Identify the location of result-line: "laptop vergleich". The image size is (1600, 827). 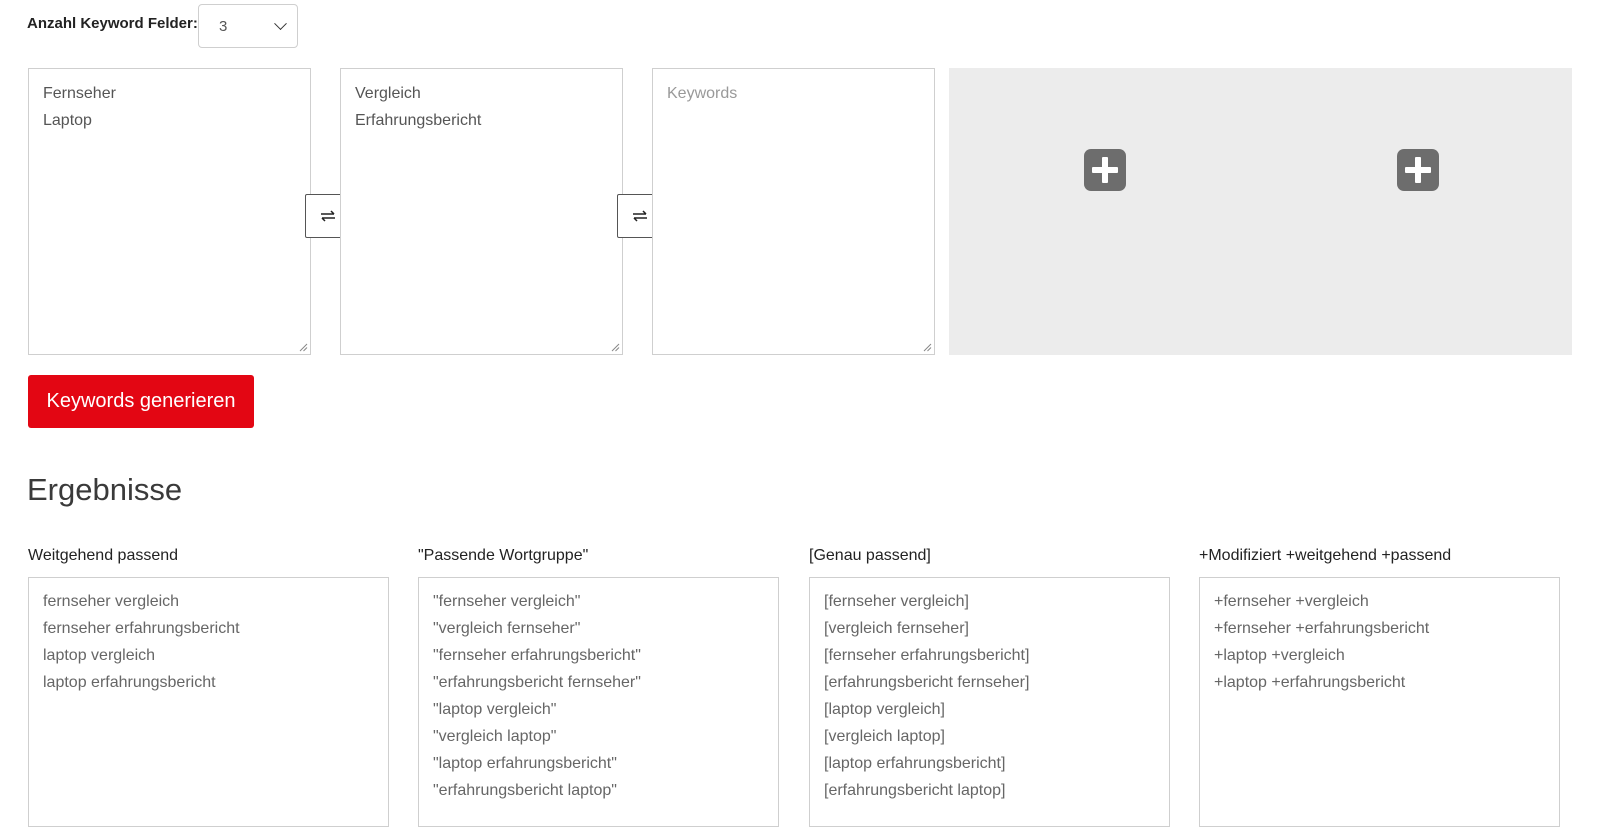
(495, 709).